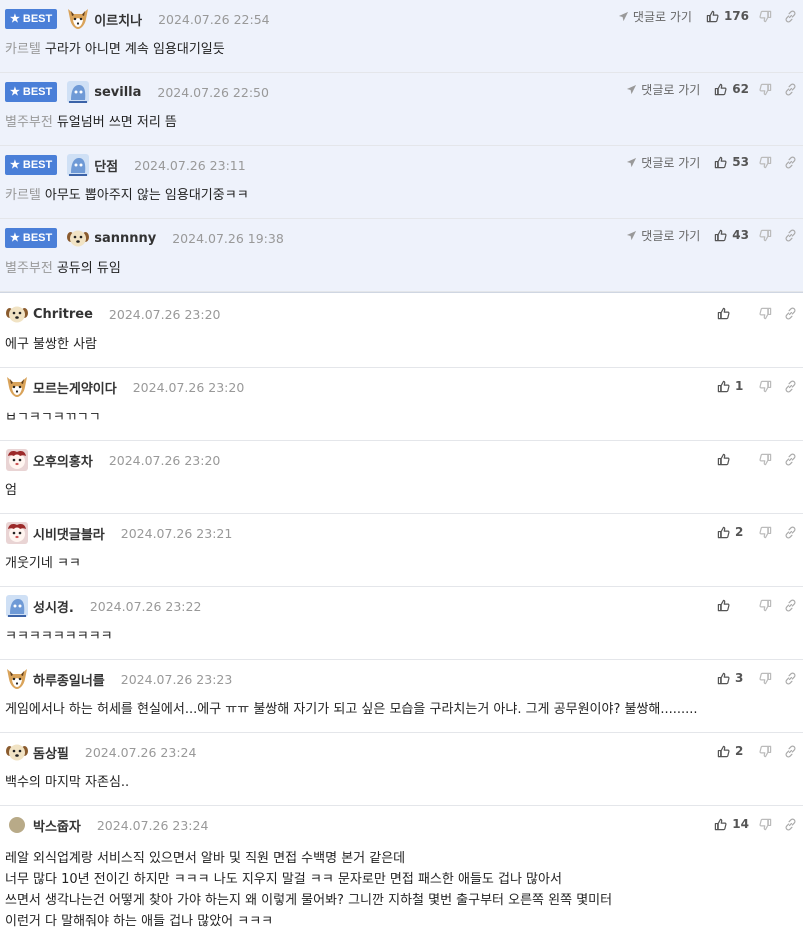  Describe the element at coordinates (69, 533) in the screenshot. I see `nickname: 시비댓글블라` at that location.